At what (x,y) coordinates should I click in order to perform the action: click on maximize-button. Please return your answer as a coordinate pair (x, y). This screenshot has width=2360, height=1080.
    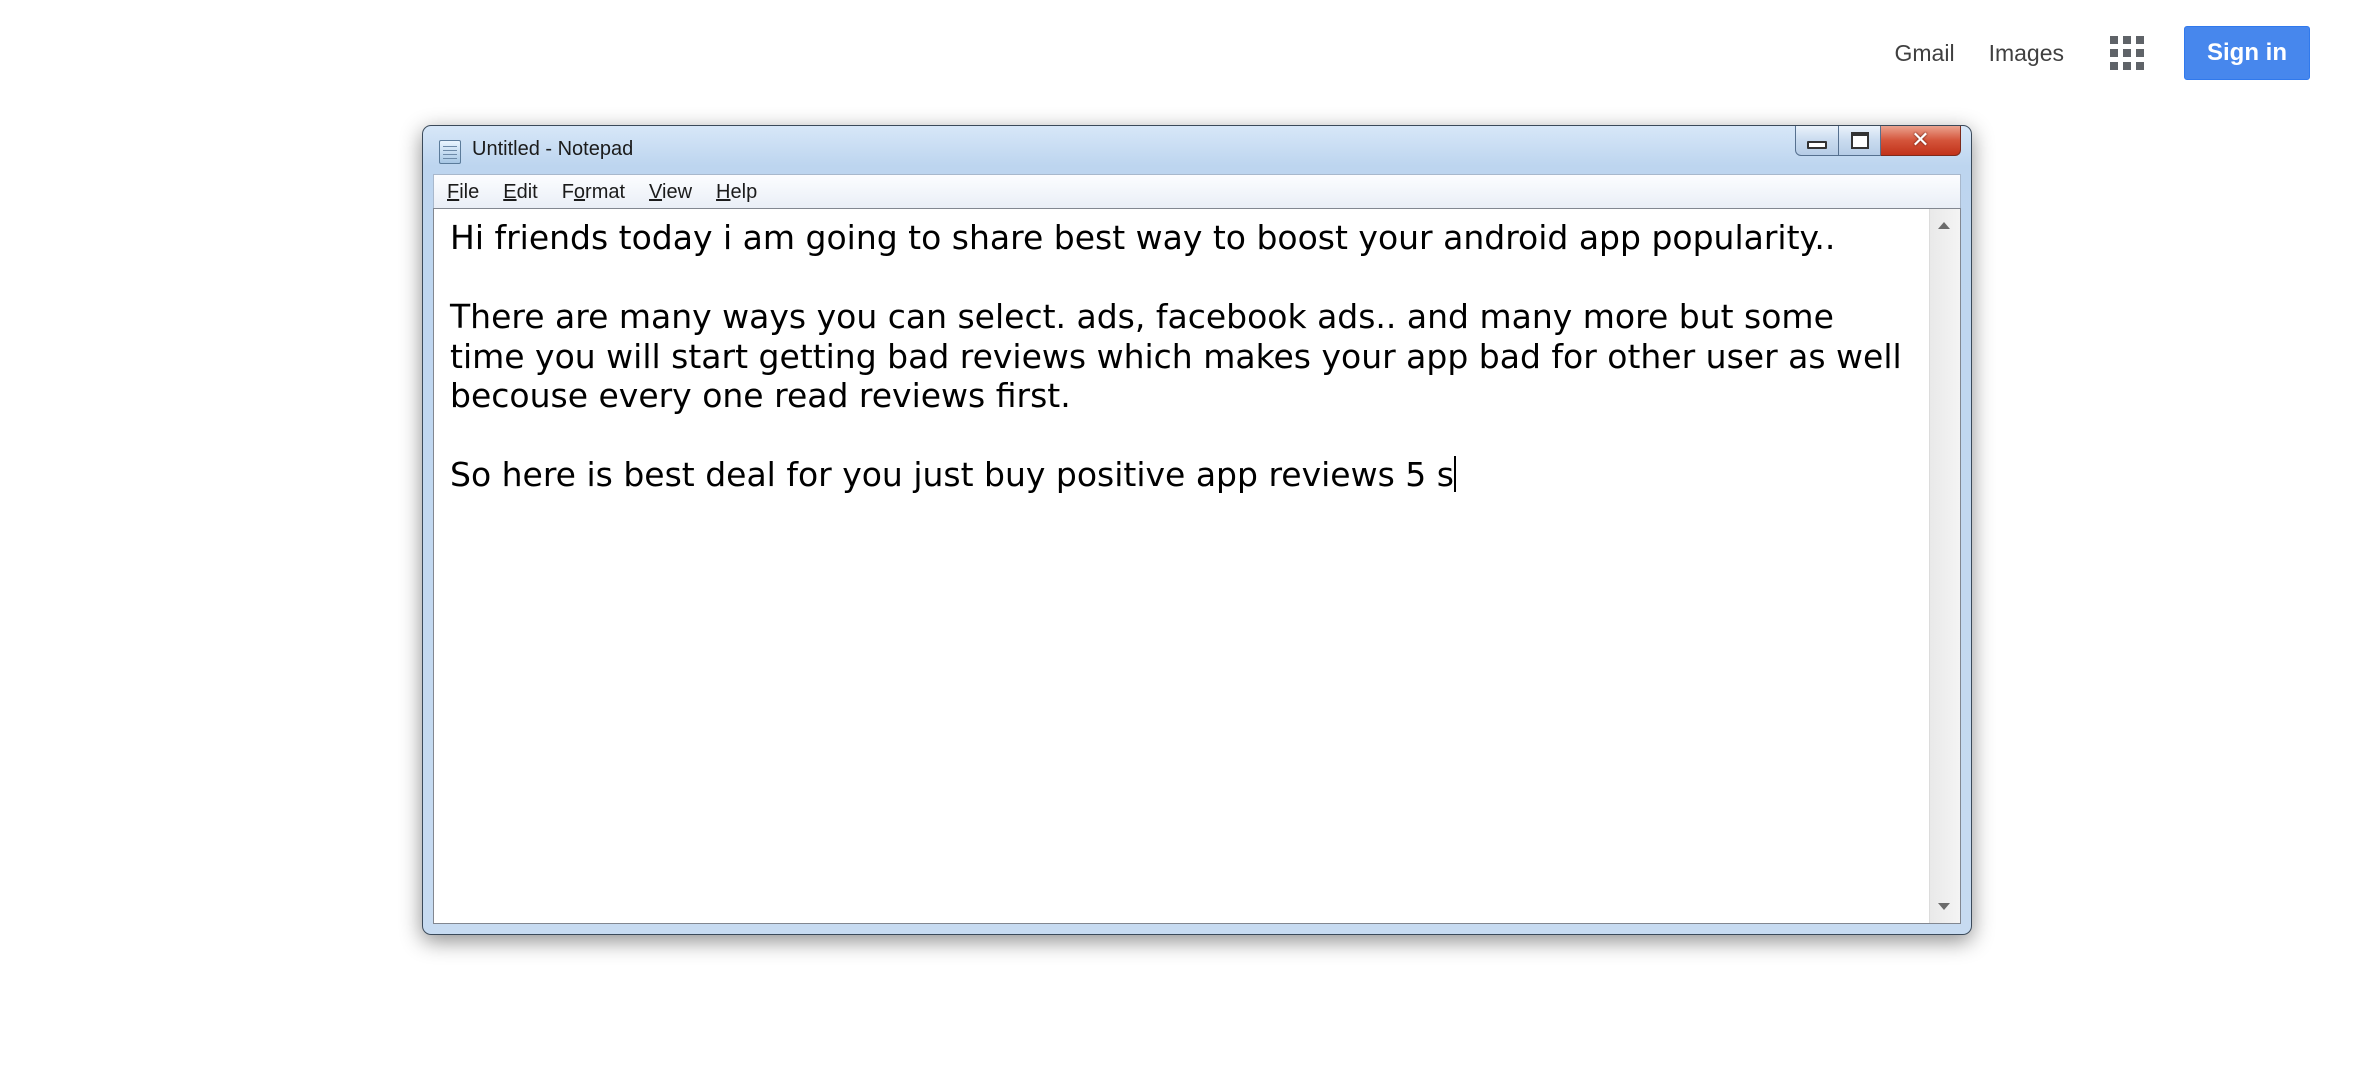
    Looking at the image, I should click on (1860, 141).